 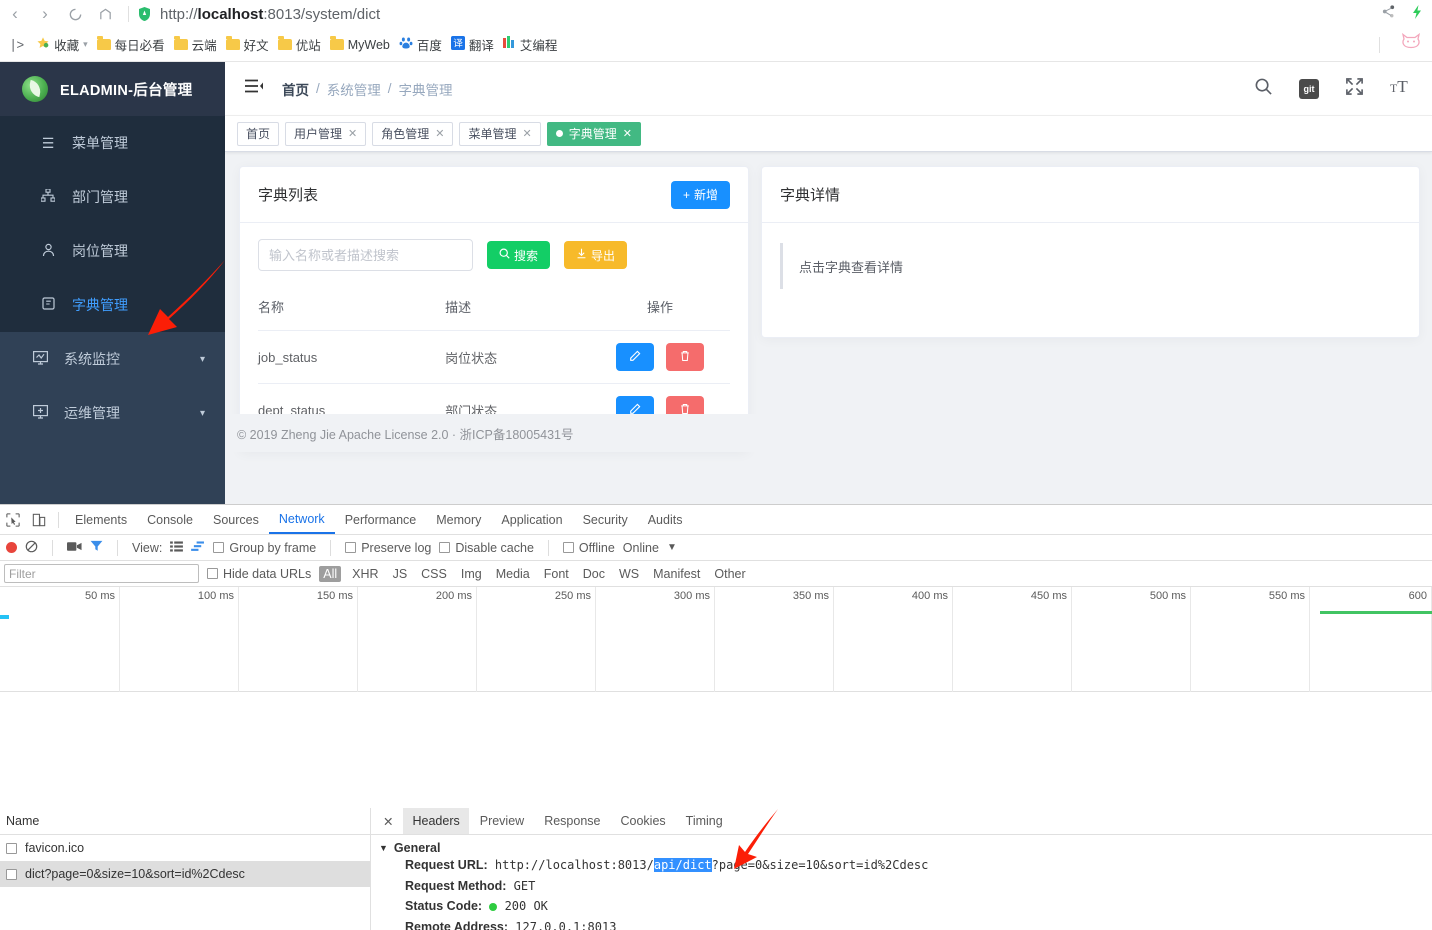 What do you see at coordinates (31, 548) in the screenshot?
I see `clear-icon` at bounding box center [31, 548].